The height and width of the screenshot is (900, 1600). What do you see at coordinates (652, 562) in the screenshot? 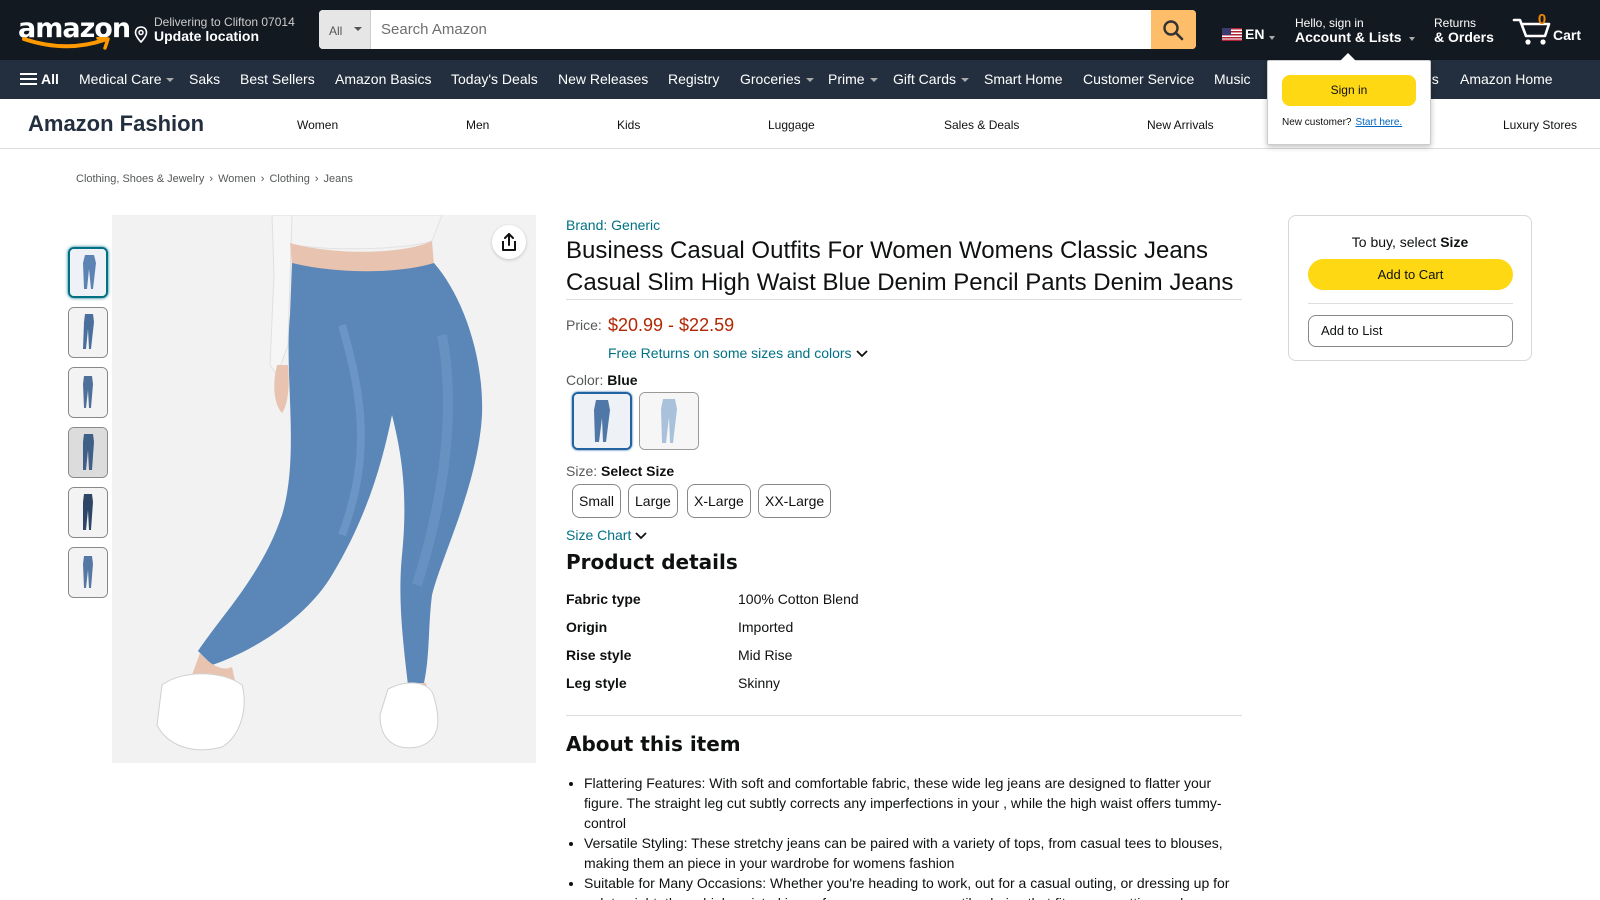
I see `product-details-heading: Product details` at bounding box center [652, 562].